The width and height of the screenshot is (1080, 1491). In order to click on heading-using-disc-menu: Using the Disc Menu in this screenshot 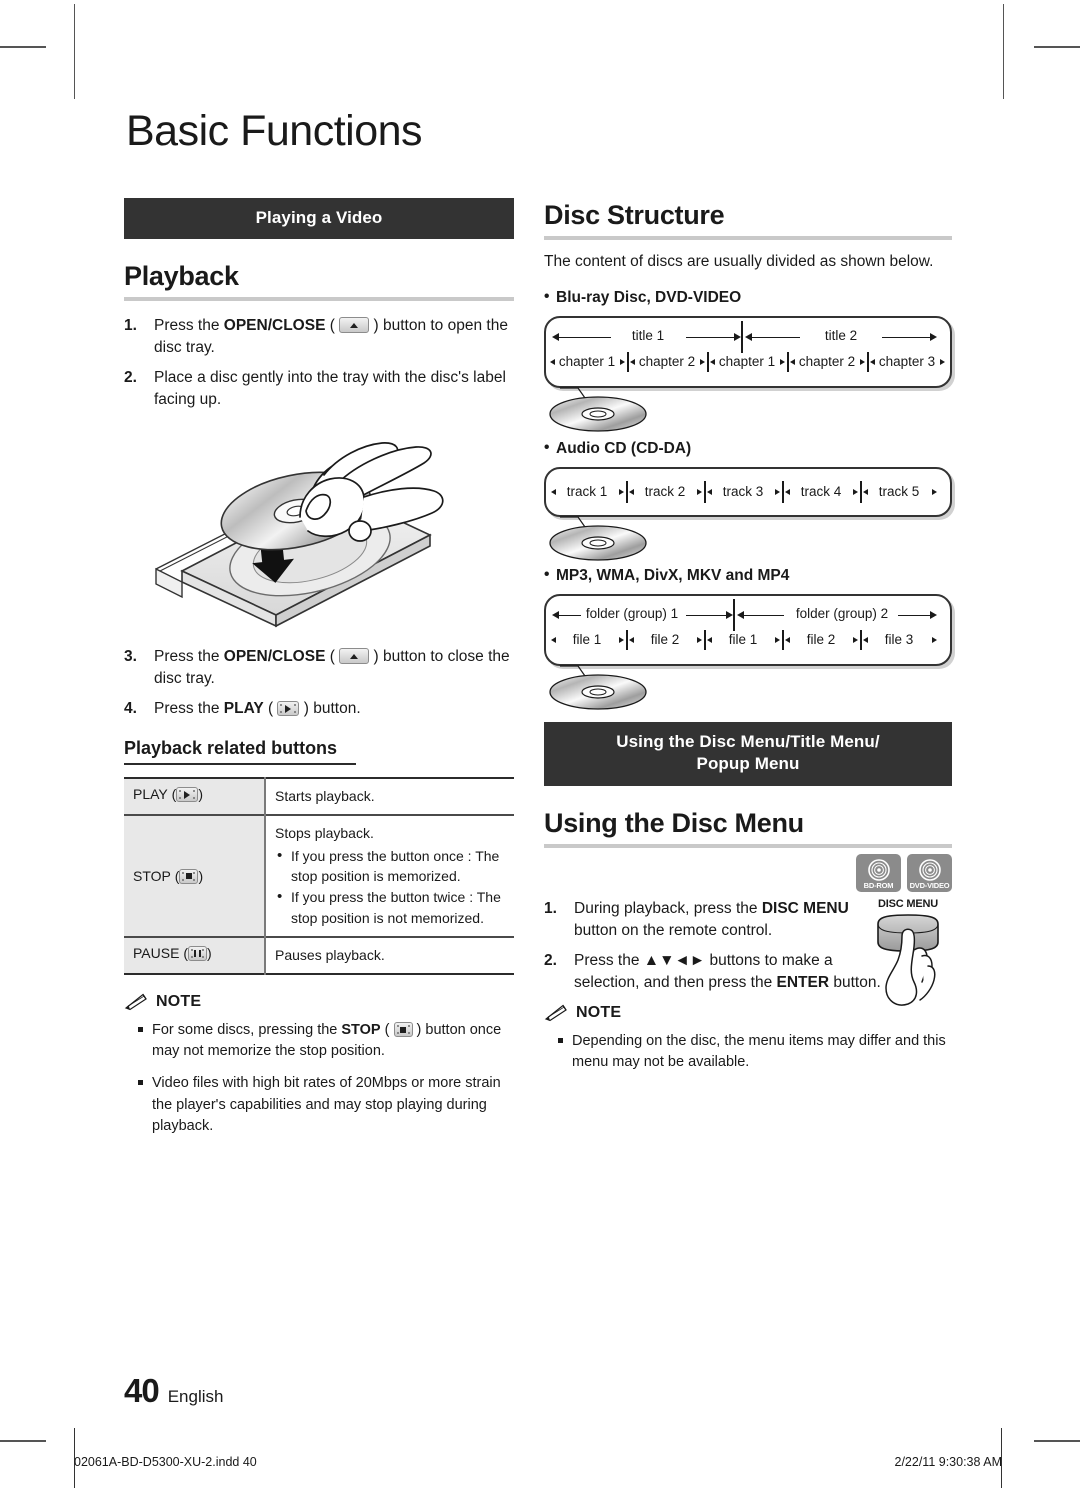, I will do `click(674, 822)`.